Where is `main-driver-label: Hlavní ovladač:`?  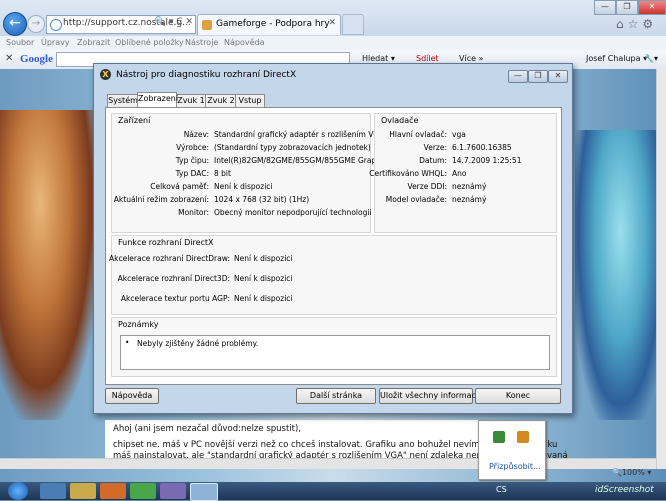 main-driver-label: Hlavní ovladač: is located at coordinates (418, 134).